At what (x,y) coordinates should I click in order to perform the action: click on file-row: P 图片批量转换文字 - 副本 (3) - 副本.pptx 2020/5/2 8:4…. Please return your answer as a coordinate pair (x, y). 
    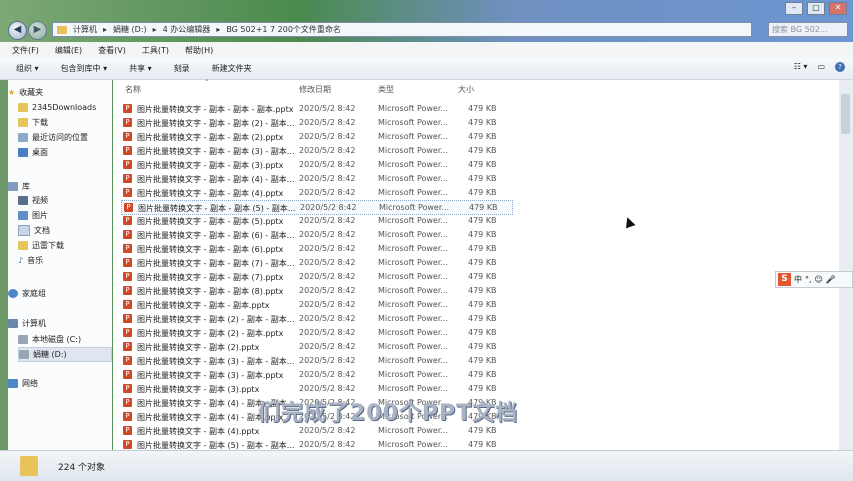
    Looking at the image, I should click on (316, 374).